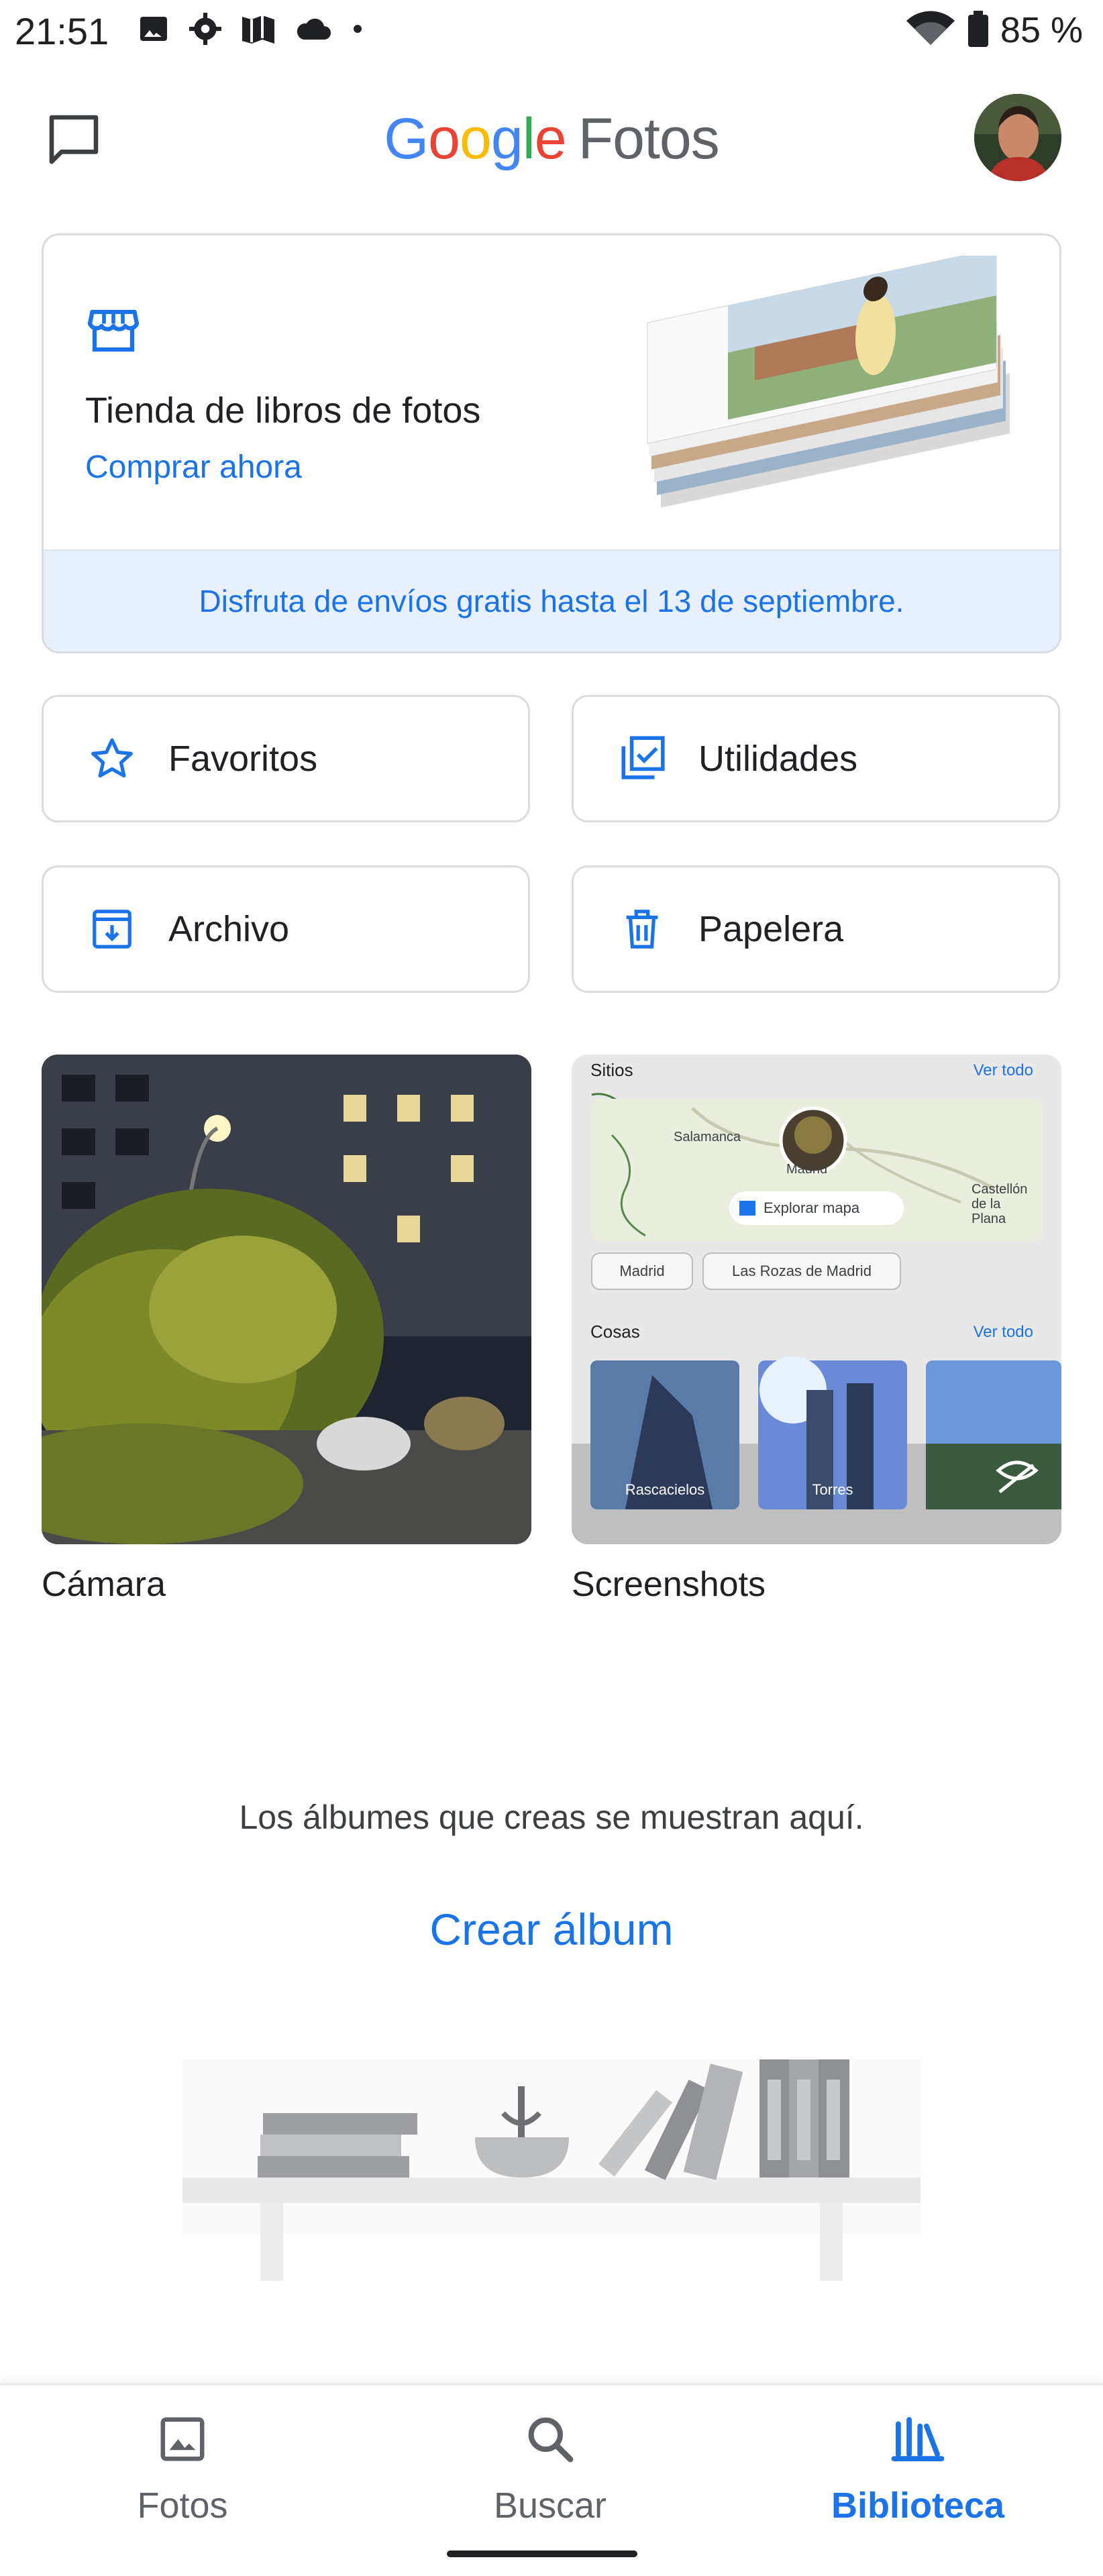 The height and width of the screenshot is (2576, 1103). What do you see at coordinates (708, 1137) in the screenshot?
I see `map-label-salamanca: Salamanca` at bounding box center [708, 1137].